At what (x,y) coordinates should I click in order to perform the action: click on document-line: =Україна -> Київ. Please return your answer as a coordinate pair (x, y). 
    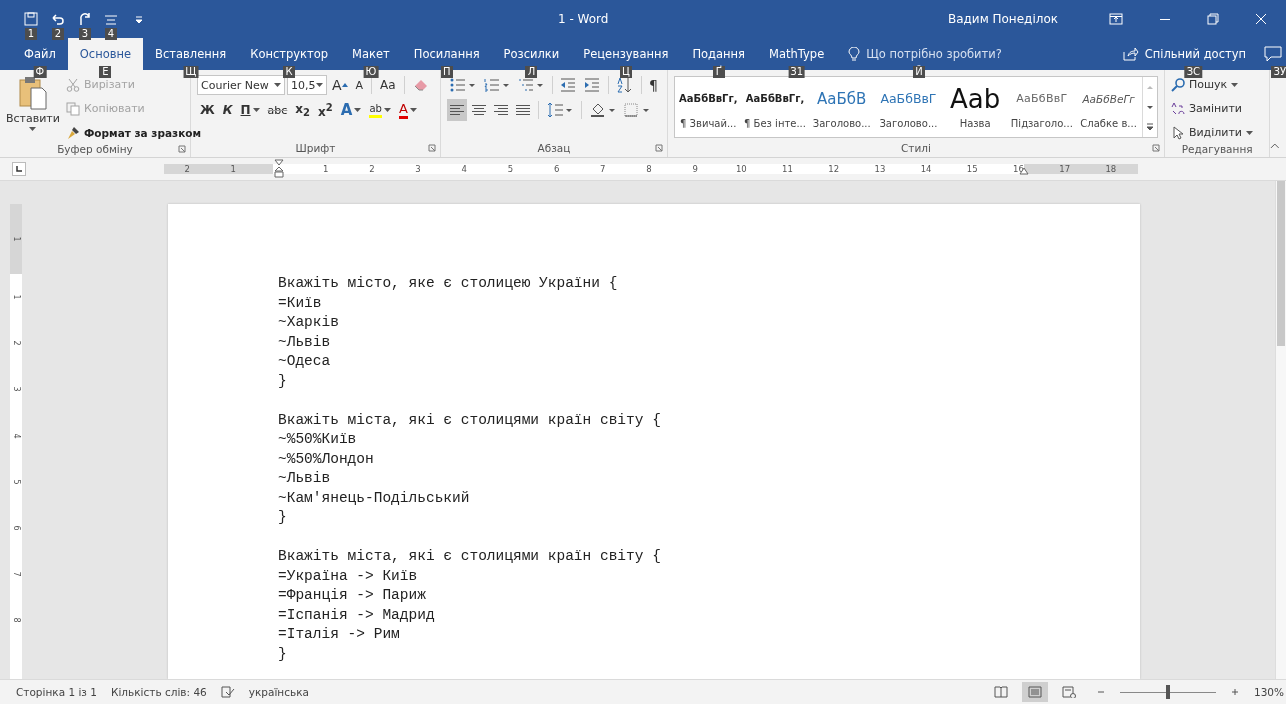
    Looking at the image, I should click on (348, 576).